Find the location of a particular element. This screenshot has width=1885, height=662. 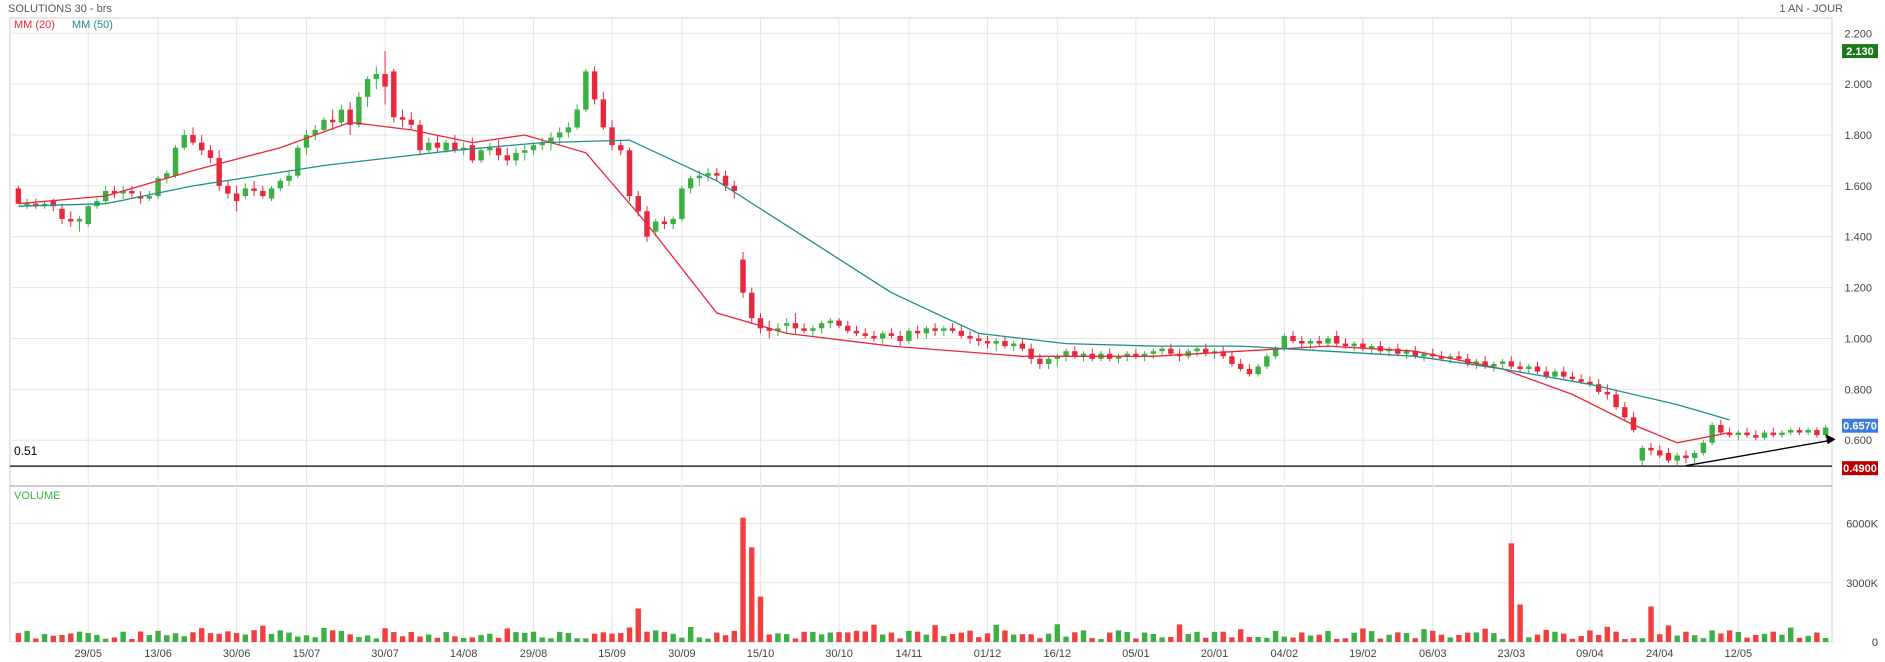

date-tick-label: 16/12 is located at coordinates (1058, 654).